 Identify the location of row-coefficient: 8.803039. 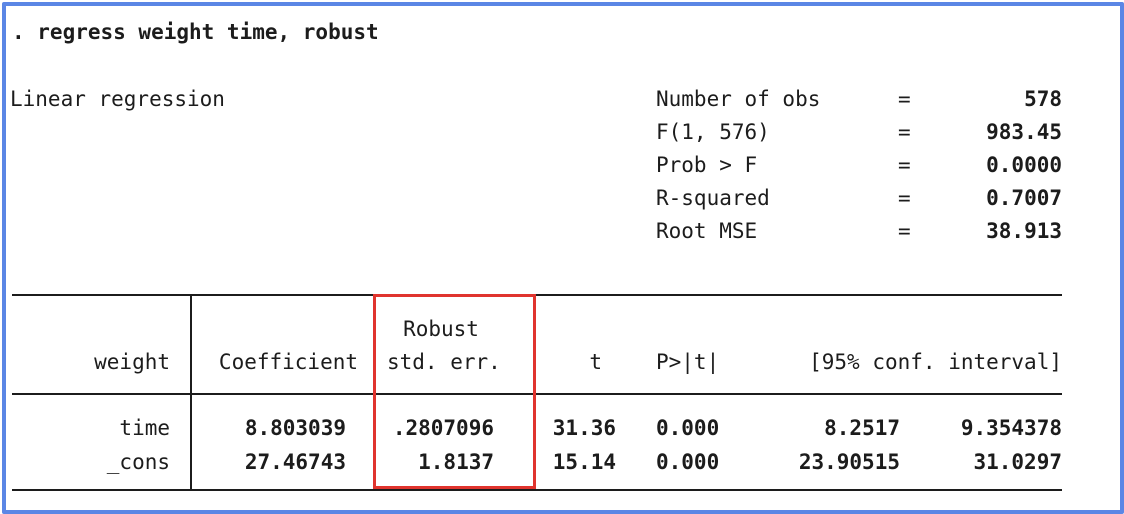
(295, 428).